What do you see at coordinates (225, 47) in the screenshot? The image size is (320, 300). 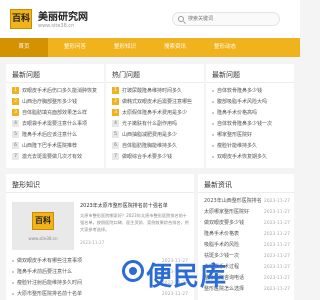 I see `nav-trends: 整形动态` at bounding box center [225, 47].